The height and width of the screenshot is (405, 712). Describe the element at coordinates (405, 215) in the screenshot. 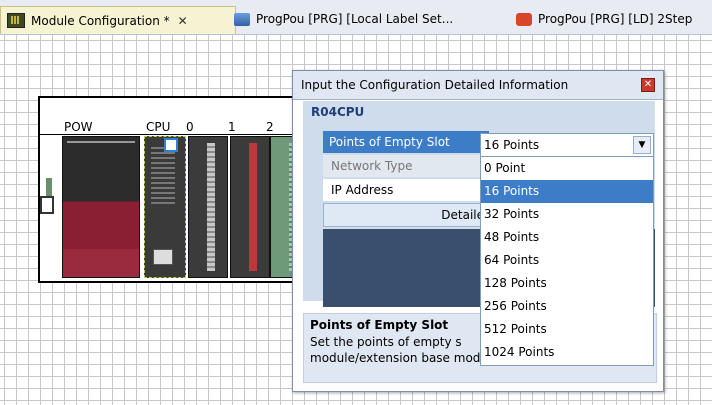

I see `detailed-setting-button: Detaile` at that location.